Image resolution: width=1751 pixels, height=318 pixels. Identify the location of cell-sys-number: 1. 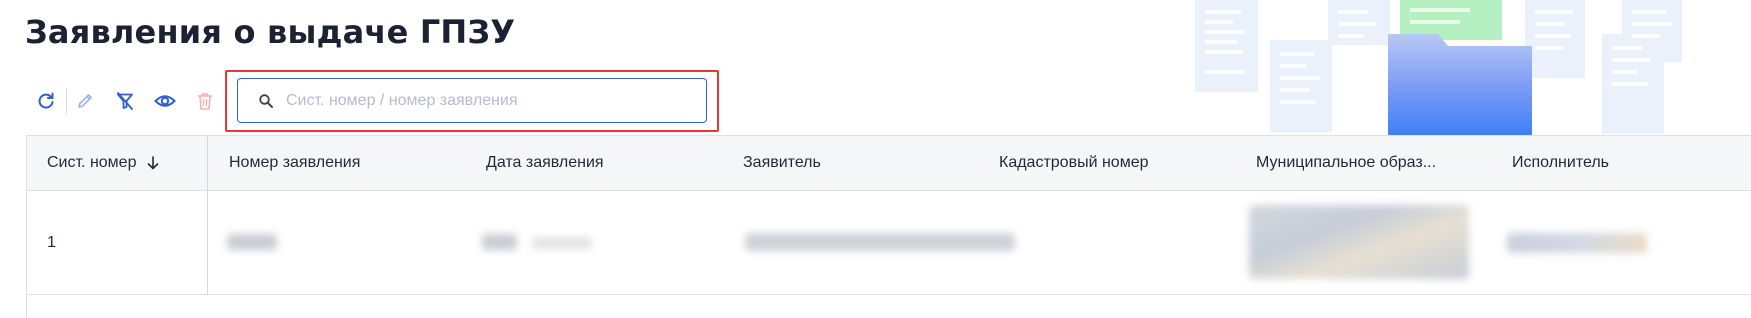
(51, 242).